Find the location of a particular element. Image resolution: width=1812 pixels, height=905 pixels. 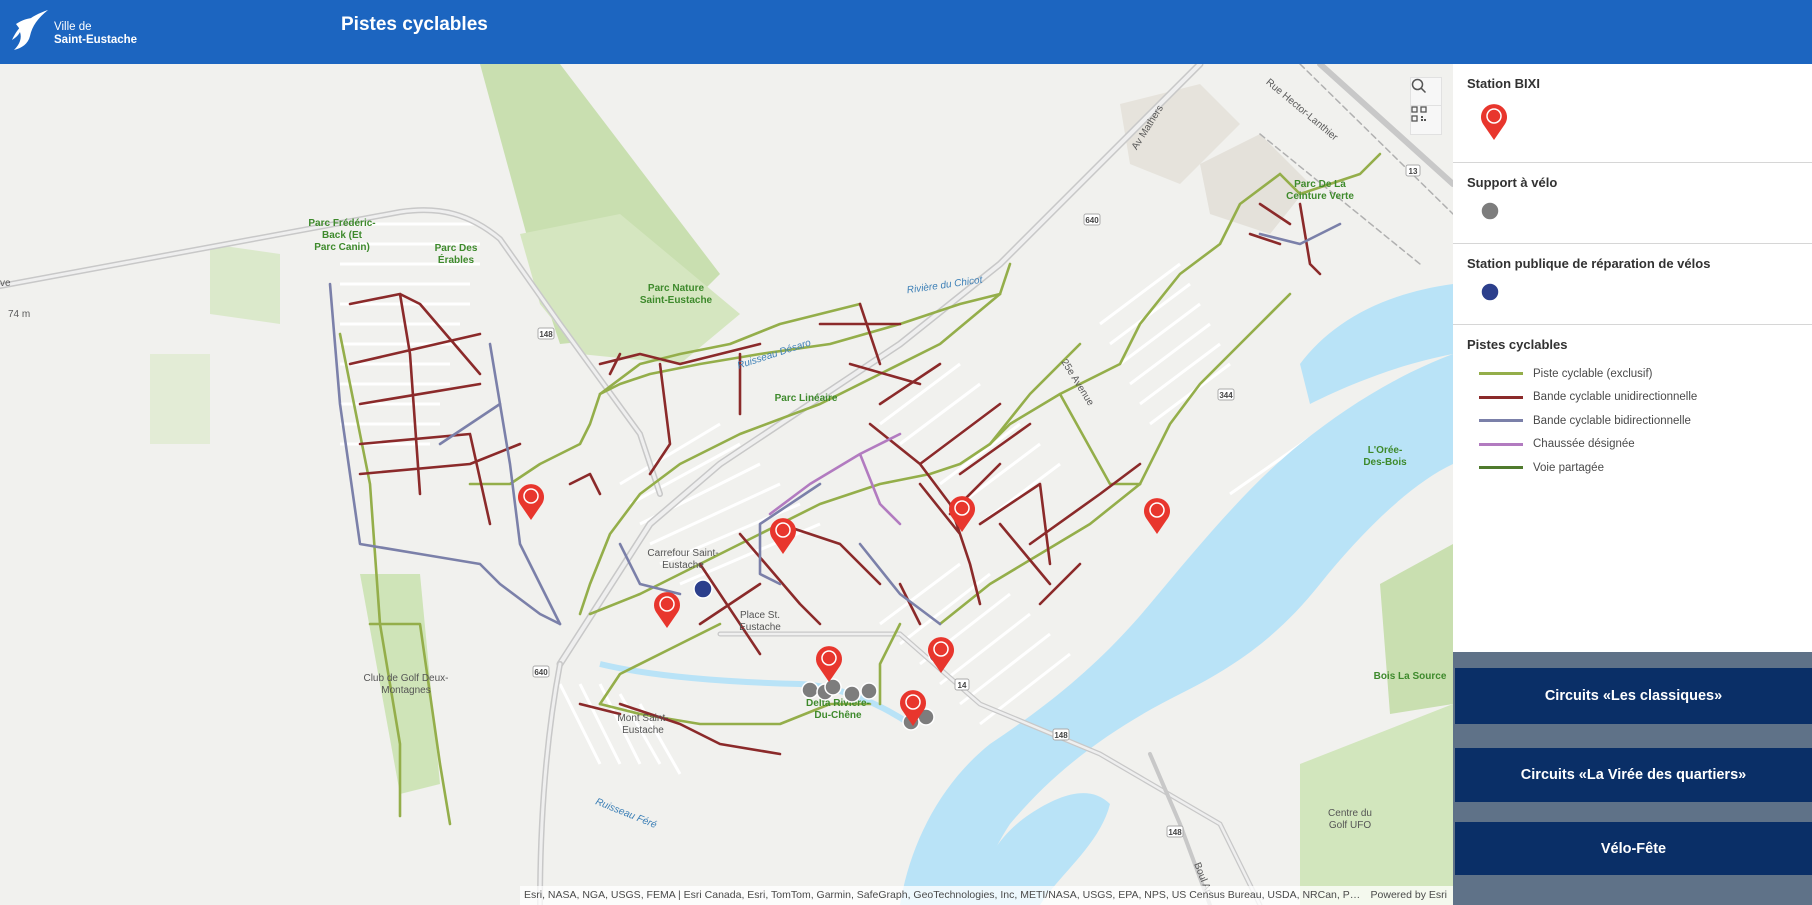

place-label: Golf UFO is located at coordinates (1350, 825).